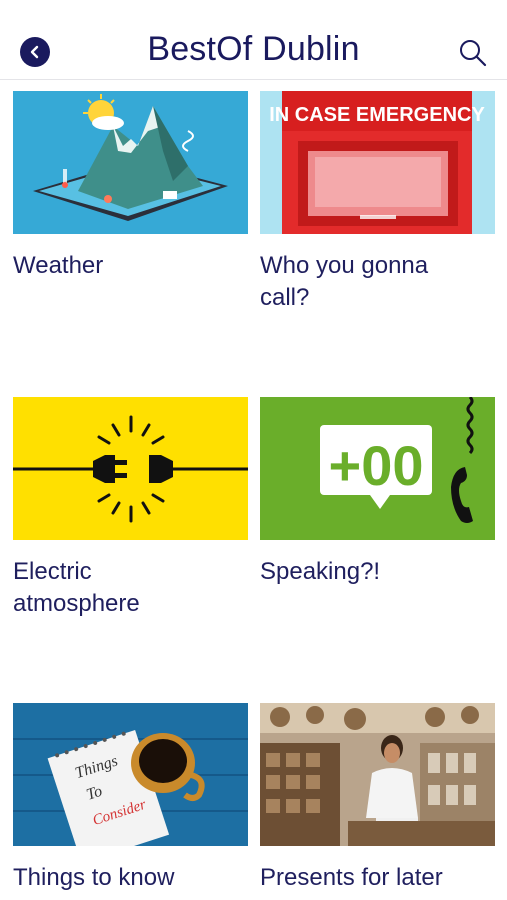 The image size is (507, 900). I want to click on electric-plug-illustration-icon, so click(130, 468).